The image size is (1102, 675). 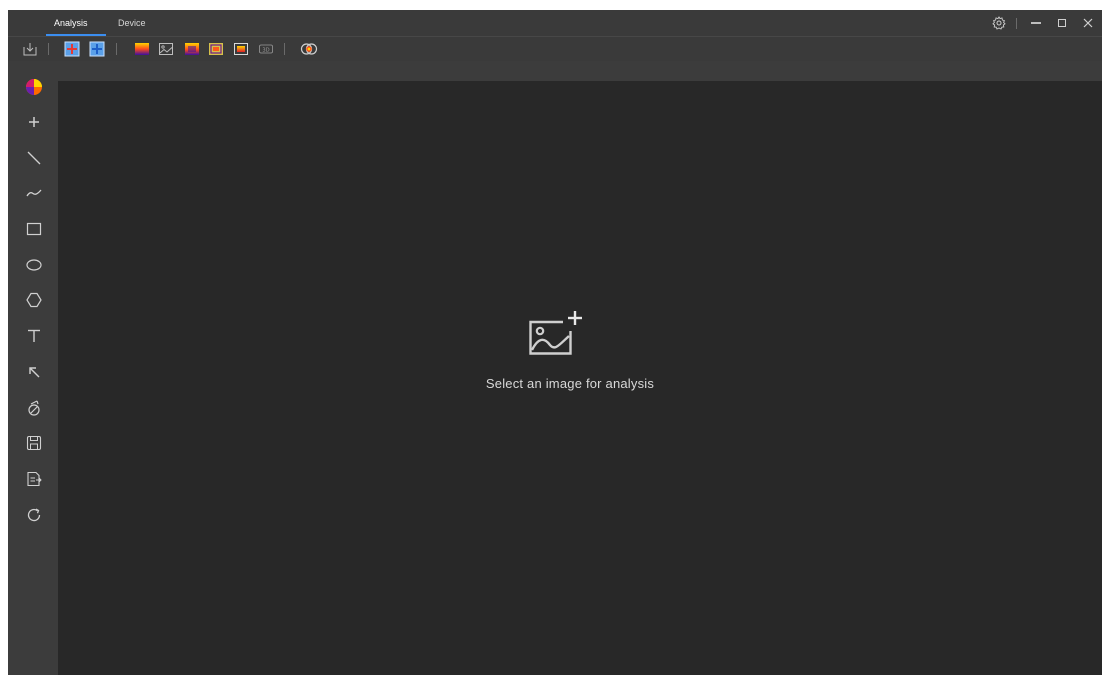 What do you see at coordinates (34, 479) in the screenshot?
I see `export-report-icon` at bounding box center [34, 479].